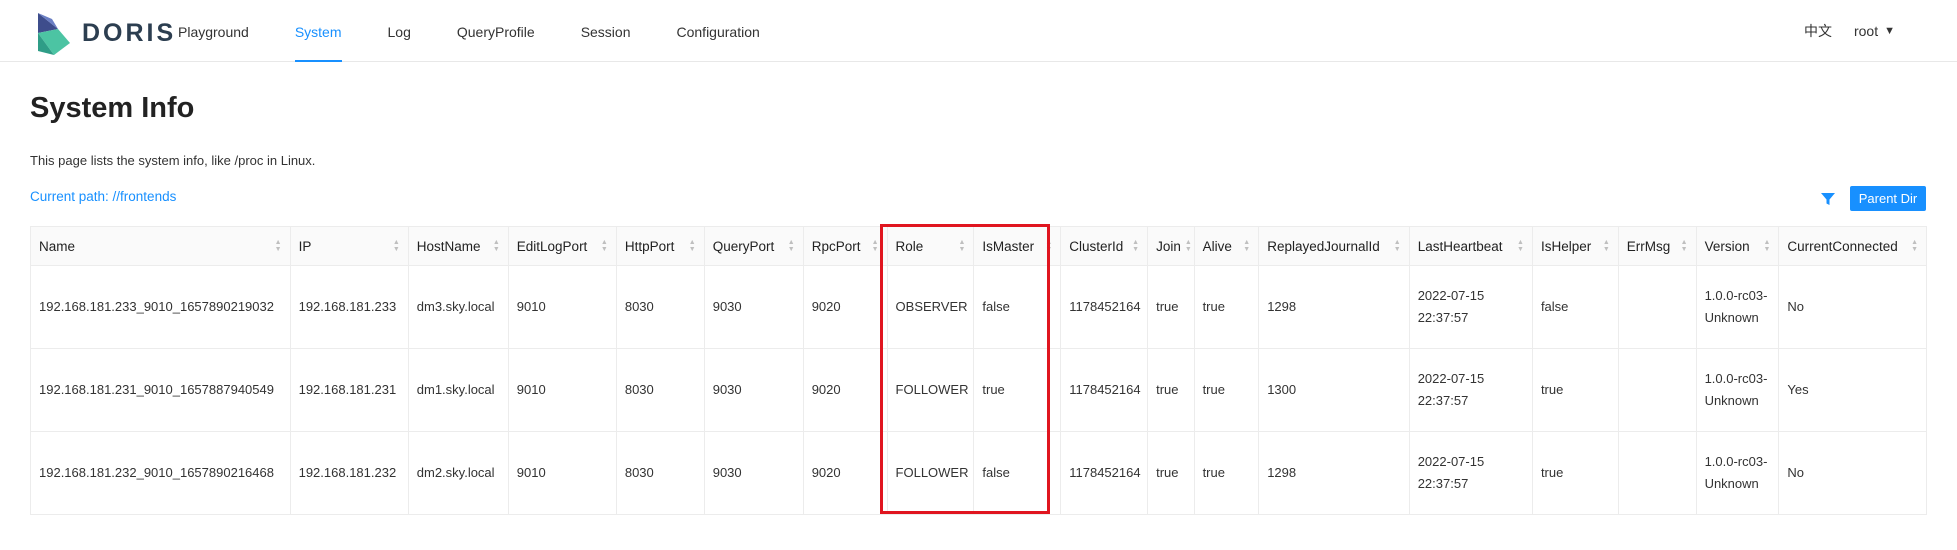 Image resolution: width=1957 pixels, height=550 pixels. Describe the element at coordinates (845, 473) in the screenshot. I see `table-cell-rpcport: 9020` at that location.